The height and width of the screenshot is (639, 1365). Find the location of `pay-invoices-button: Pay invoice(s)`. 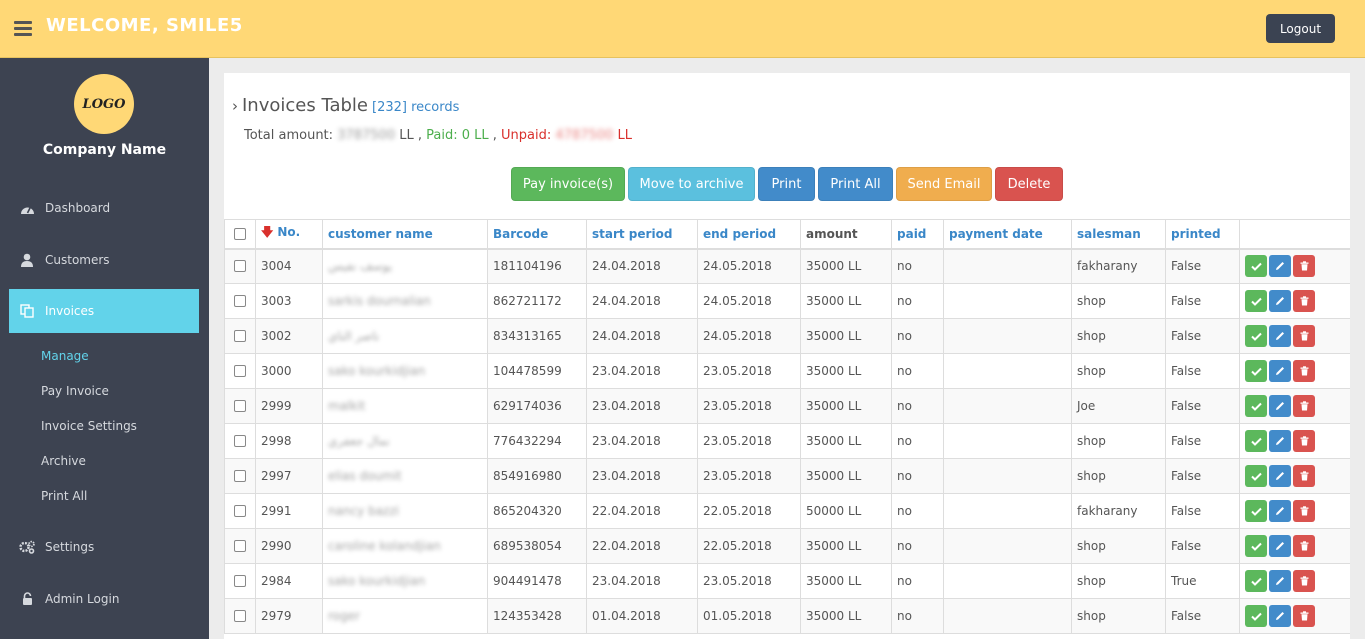

pay-invoices-button: Pay invoice(s) is located at coordinates (568, 184).